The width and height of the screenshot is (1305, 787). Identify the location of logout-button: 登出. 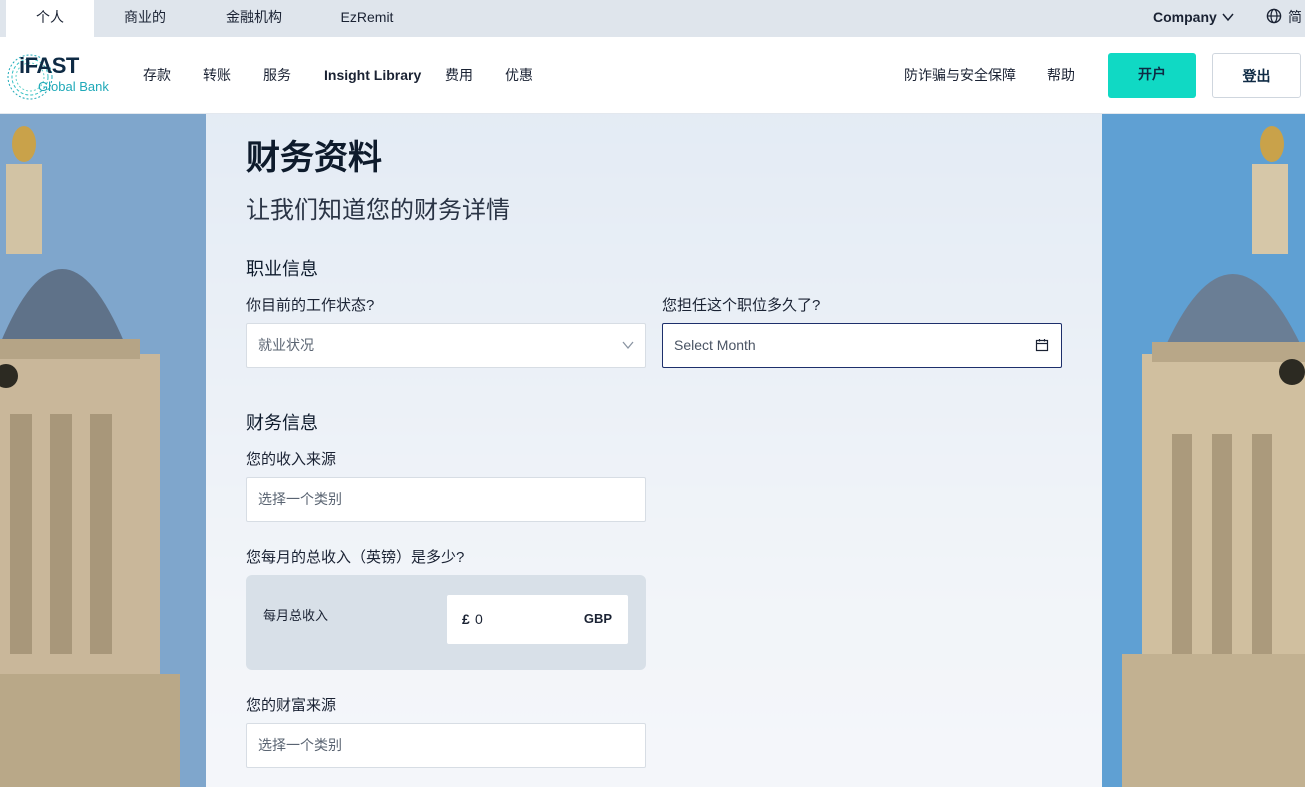
(1256, 75).